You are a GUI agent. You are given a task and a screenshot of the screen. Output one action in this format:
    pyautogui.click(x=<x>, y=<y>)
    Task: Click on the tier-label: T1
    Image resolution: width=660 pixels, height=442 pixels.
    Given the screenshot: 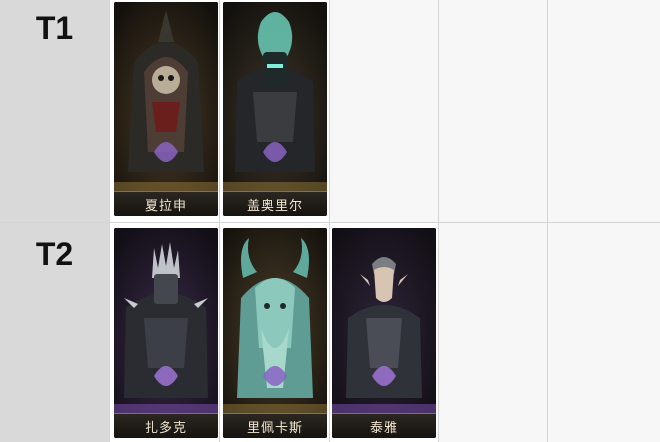 What is the action you would take?
    pyautogui.click(x=54, y=28)
    